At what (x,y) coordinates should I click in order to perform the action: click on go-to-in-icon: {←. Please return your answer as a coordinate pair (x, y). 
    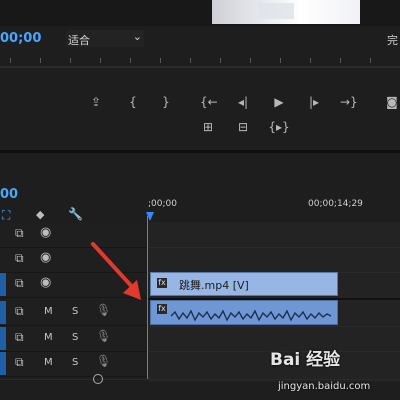
    Looking at the image, I should click on (209, 102).